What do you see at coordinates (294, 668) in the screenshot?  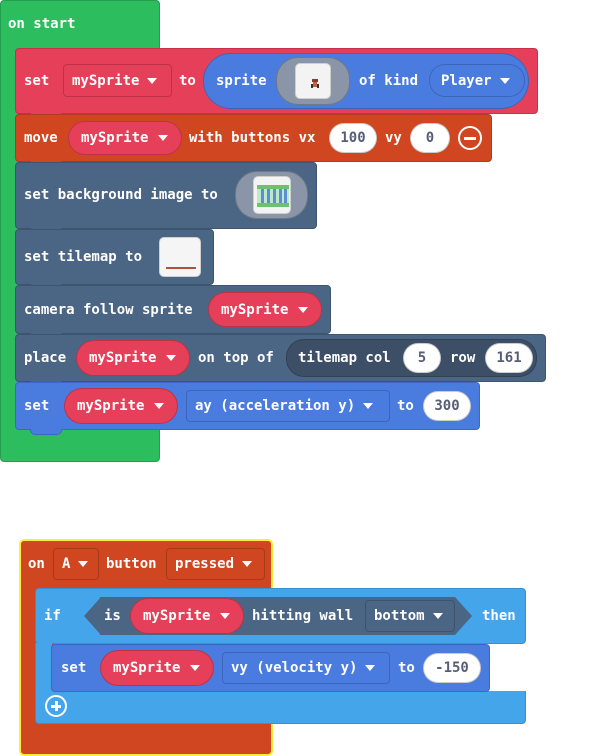 I see `property-dropdown-label: vy (velocity y)` at bounding box center [294, 668].